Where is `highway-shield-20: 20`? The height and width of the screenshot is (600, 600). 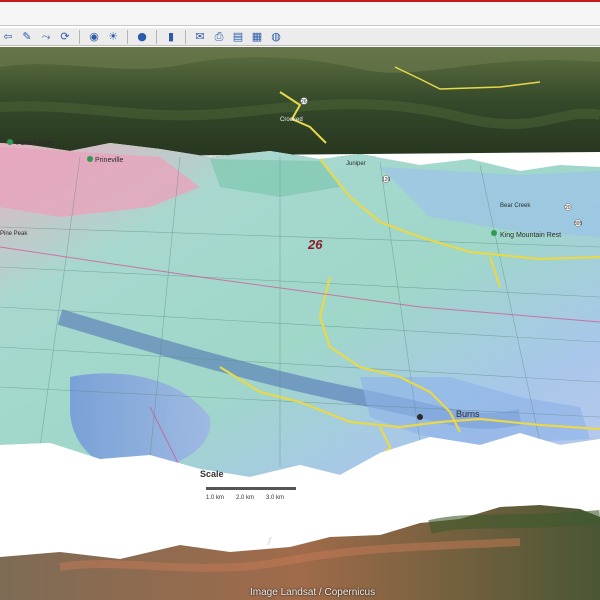
highway-shield-20: 20 is located at coordinates (568, 208).